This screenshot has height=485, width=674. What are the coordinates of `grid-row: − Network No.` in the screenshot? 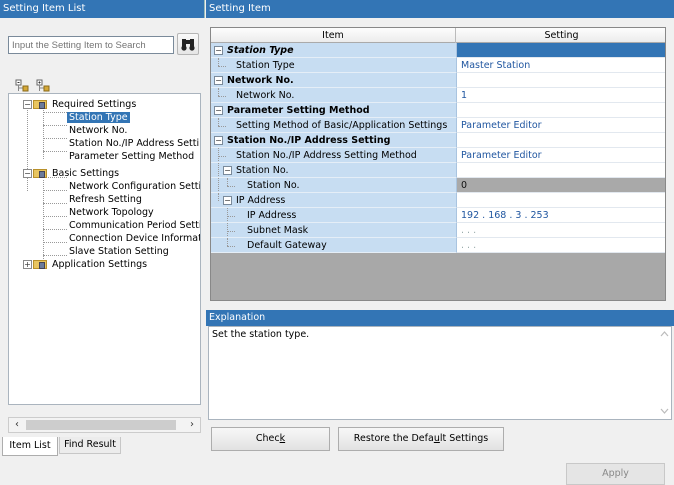 It's located at (438, 80).